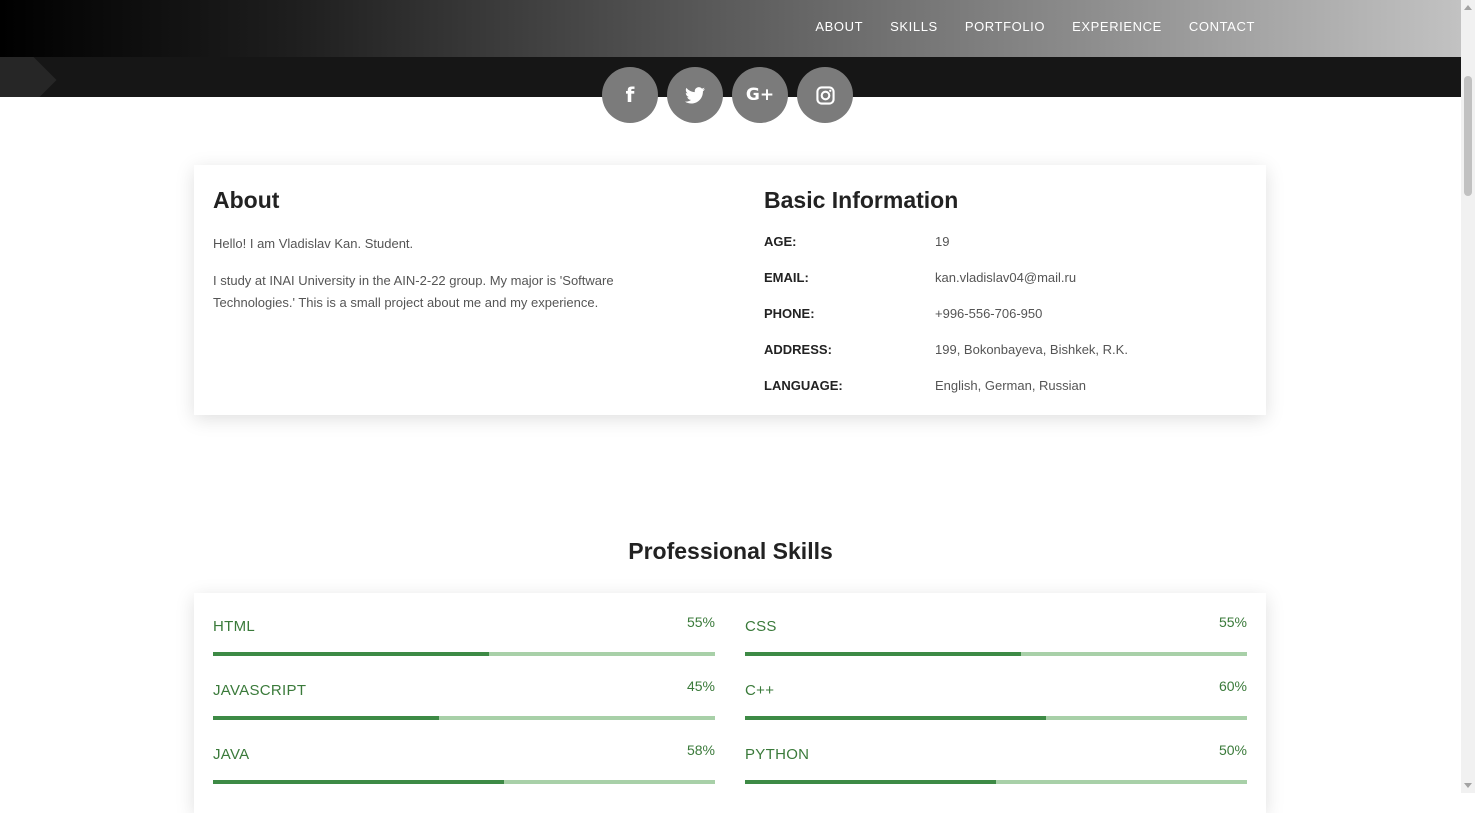 This screenshot has height=813, width=1475. Describe the element at coordinates (1468, 785) in the screenshot. I see `scroll-down-arrow-icon` at that location.